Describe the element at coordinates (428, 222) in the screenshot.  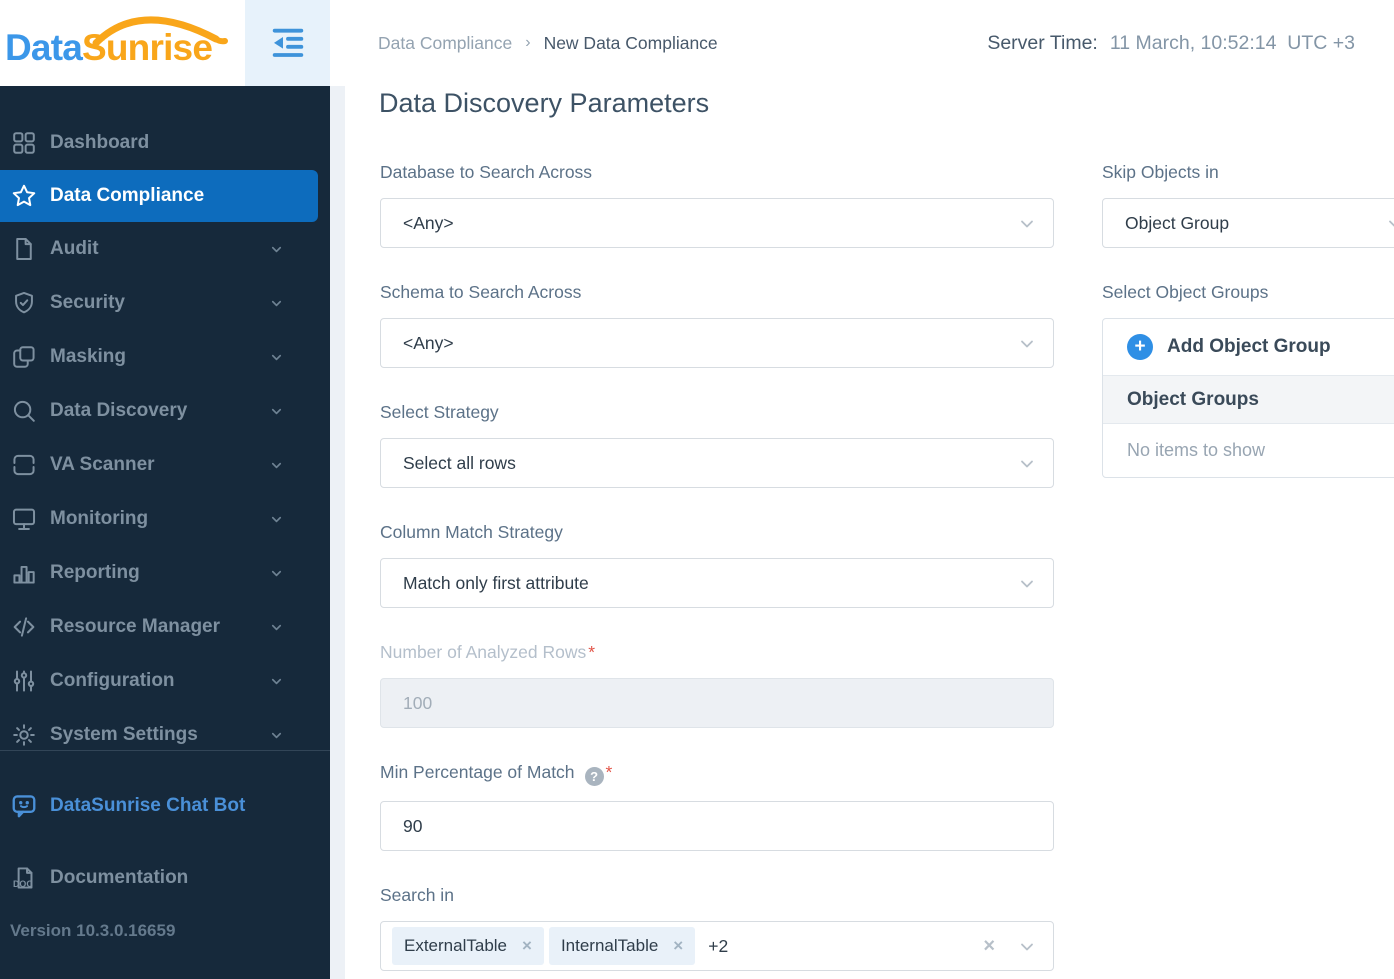
I see `database-select-value: <Any>` at that location.